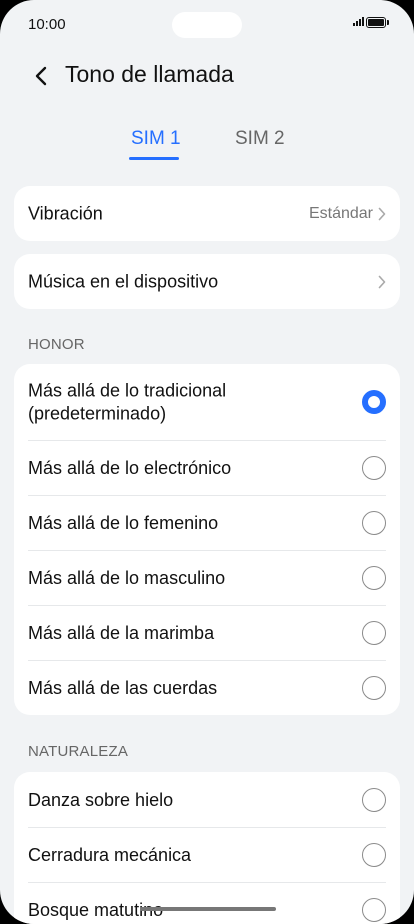  Describe the element at coordinates (123, 687) in the screenshot. I see `ringtone-label: Más allá de las cuerdas` at that location.